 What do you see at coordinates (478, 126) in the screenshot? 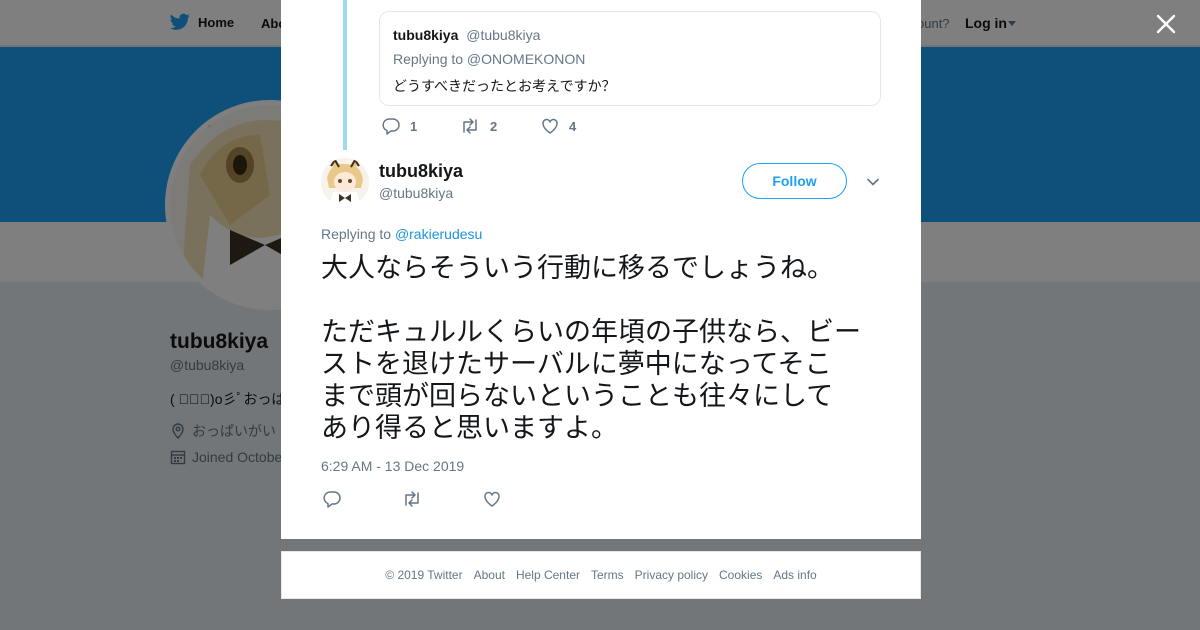
I see `parent-retweet-button: 2` at bounding box center [478, 126].